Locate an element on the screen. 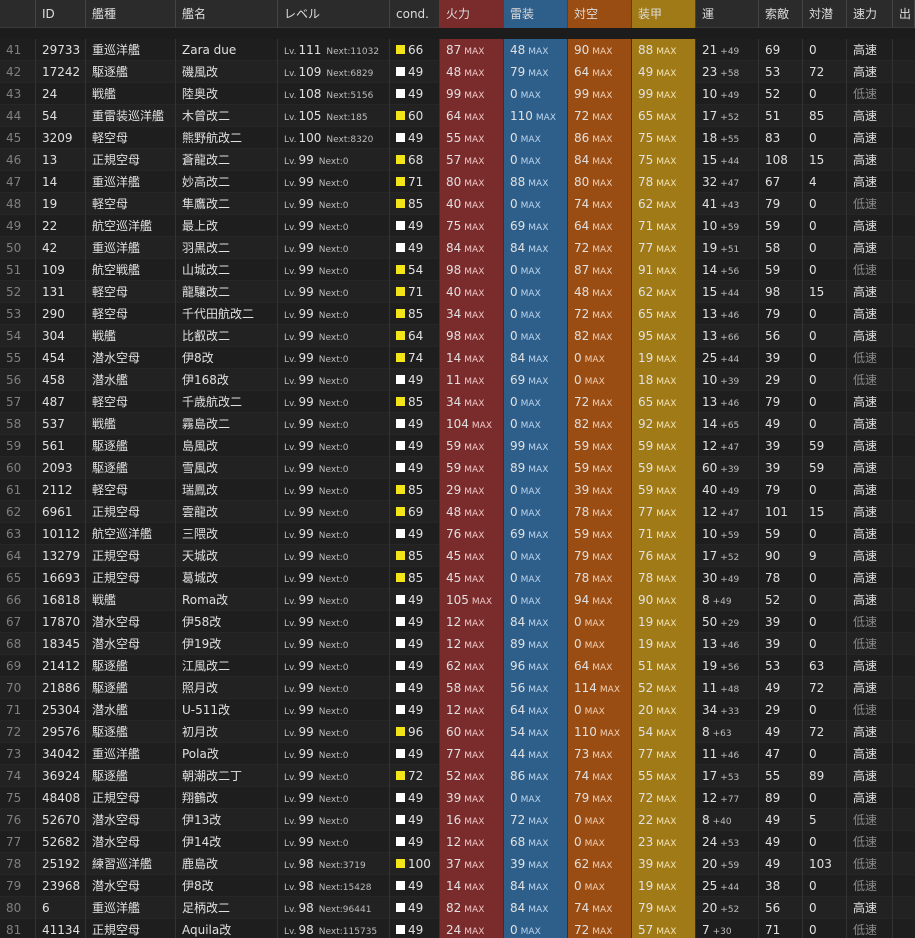  stat-torpedo: 84 MAX is located at coordinates (536, 358).